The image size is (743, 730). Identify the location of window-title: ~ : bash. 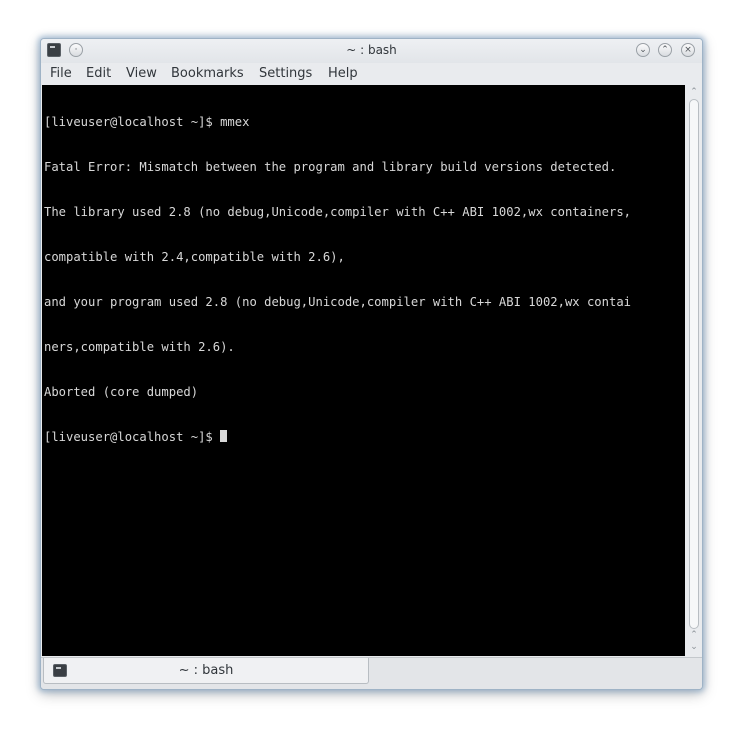
(371, 50).